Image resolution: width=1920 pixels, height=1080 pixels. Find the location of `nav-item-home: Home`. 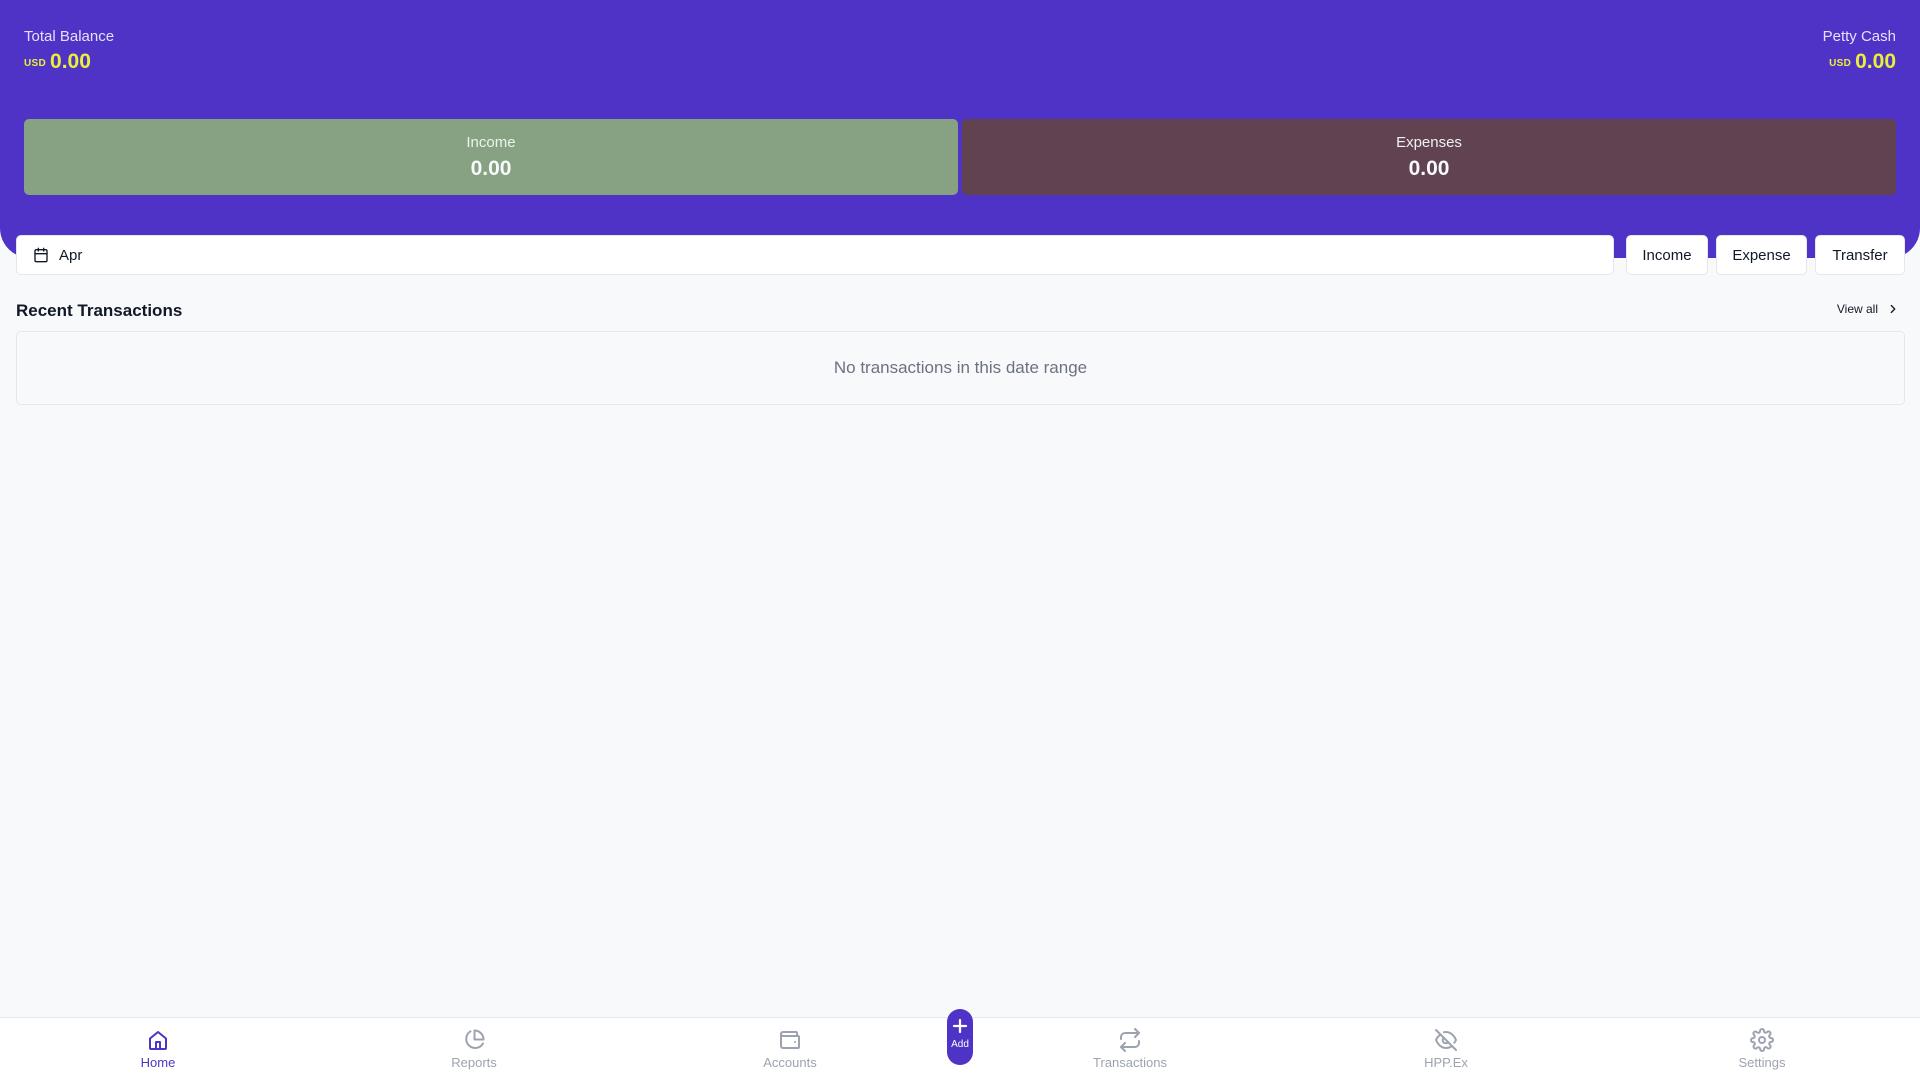

nav-item-home: Home is located at coordinates (158, 1049).